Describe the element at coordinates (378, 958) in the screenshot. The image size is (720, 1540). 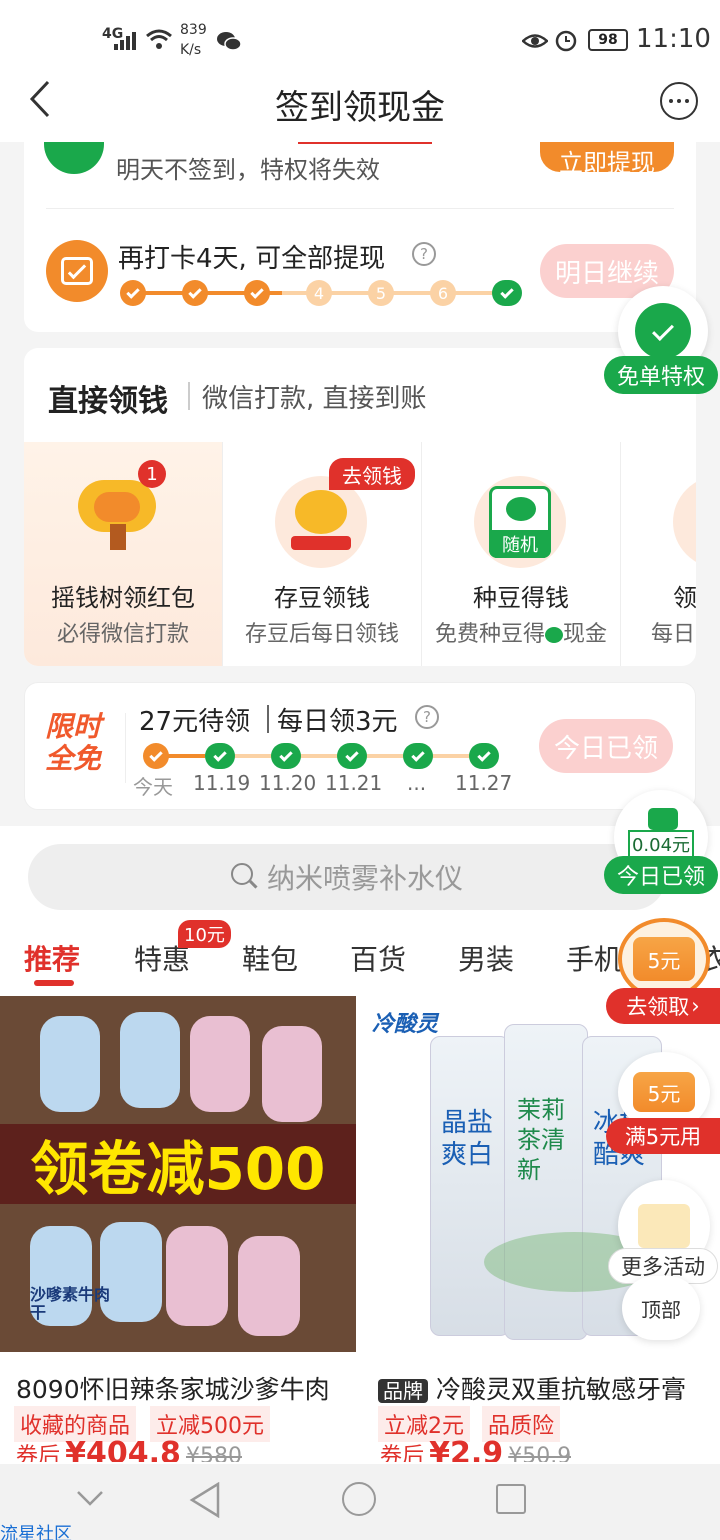
I see `tab-goods: 百货` at that location.